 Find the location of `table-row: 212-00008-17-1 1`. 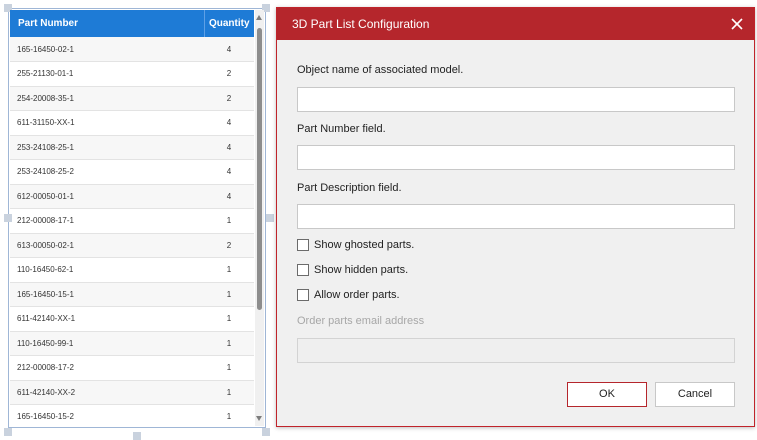

table-row: 212-00008-17-1 1 is located at coordinates (132, 221).